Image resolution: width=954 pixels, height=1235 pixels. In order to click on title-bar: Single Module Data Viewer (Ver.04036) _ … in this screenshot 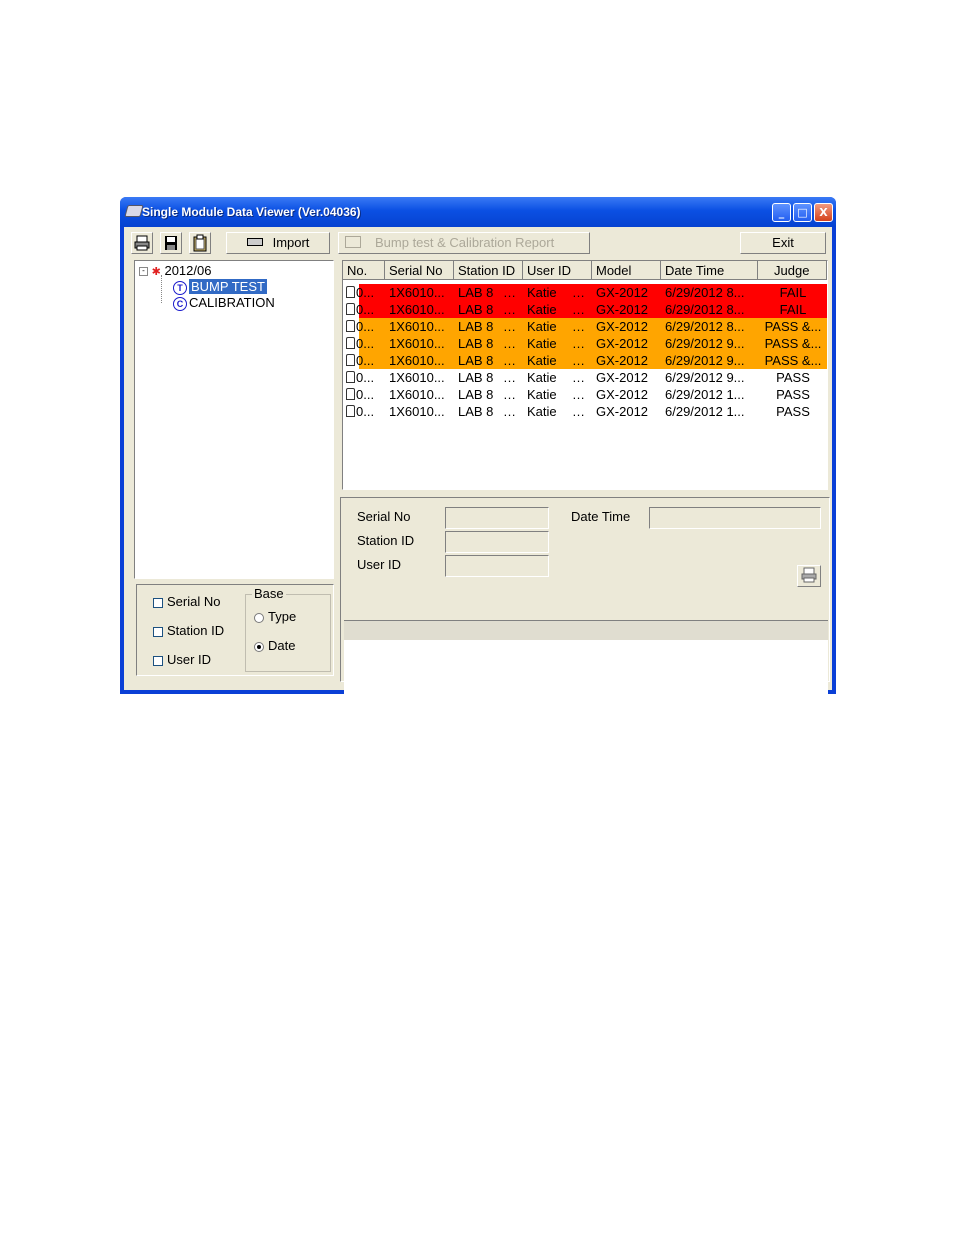, I will do `click(478, 212)`.